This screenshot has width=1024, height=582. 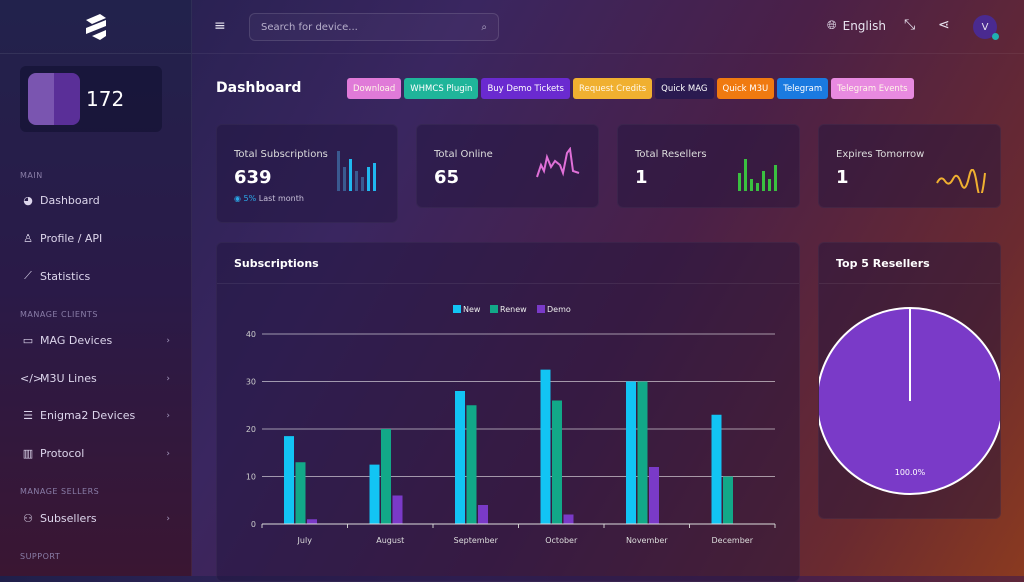 What do you see at coordinates (484, 27) in the screenshot?
I see `search-icon: ⌕` at bounding box center [484, 27].